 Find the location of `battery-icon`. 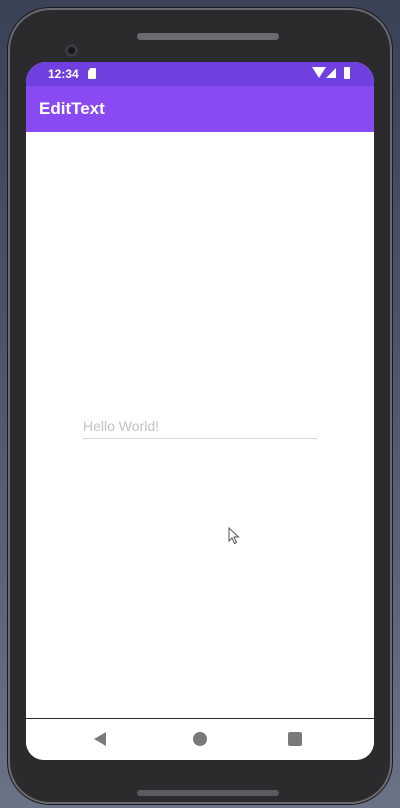

battery-icon is located at coordinates (347, 73).